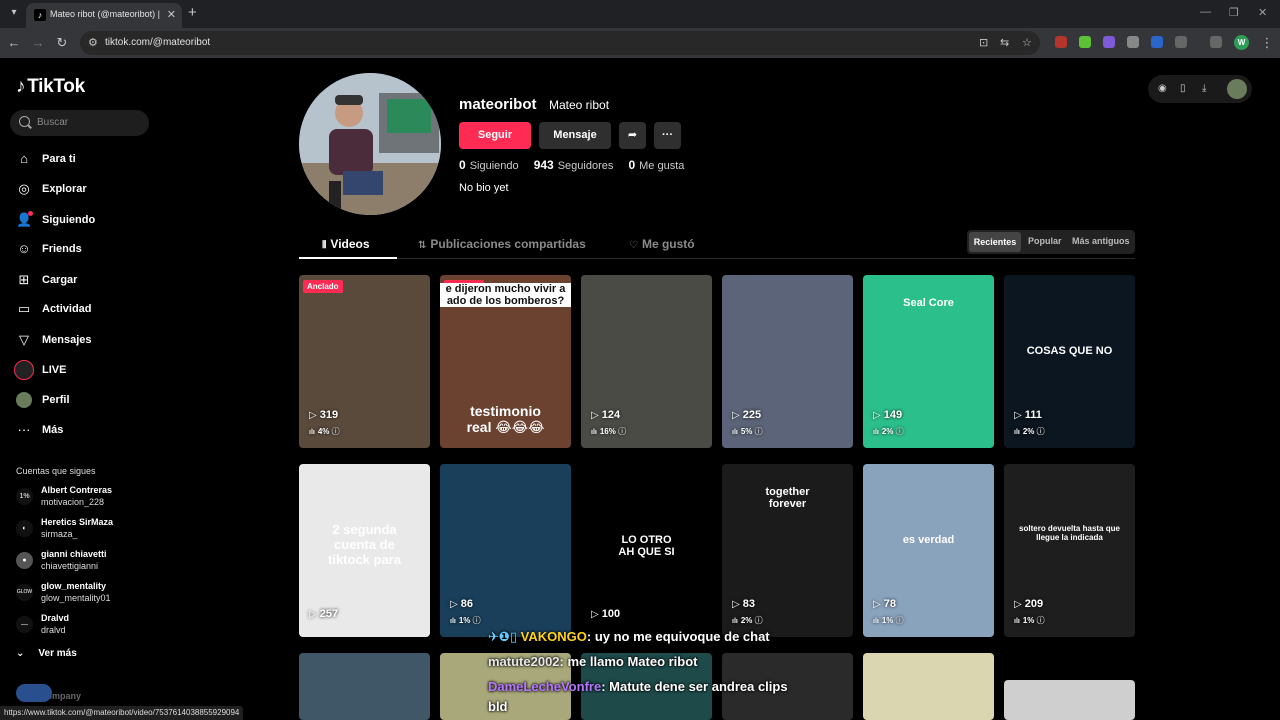 Image resolution: width=1280 pixels, height=720 pixels. What do you see at coordinates (40, 15) in the screenshot?
I see `tiktok-favicon-icon: ♪` at bounding box center [40, 15].